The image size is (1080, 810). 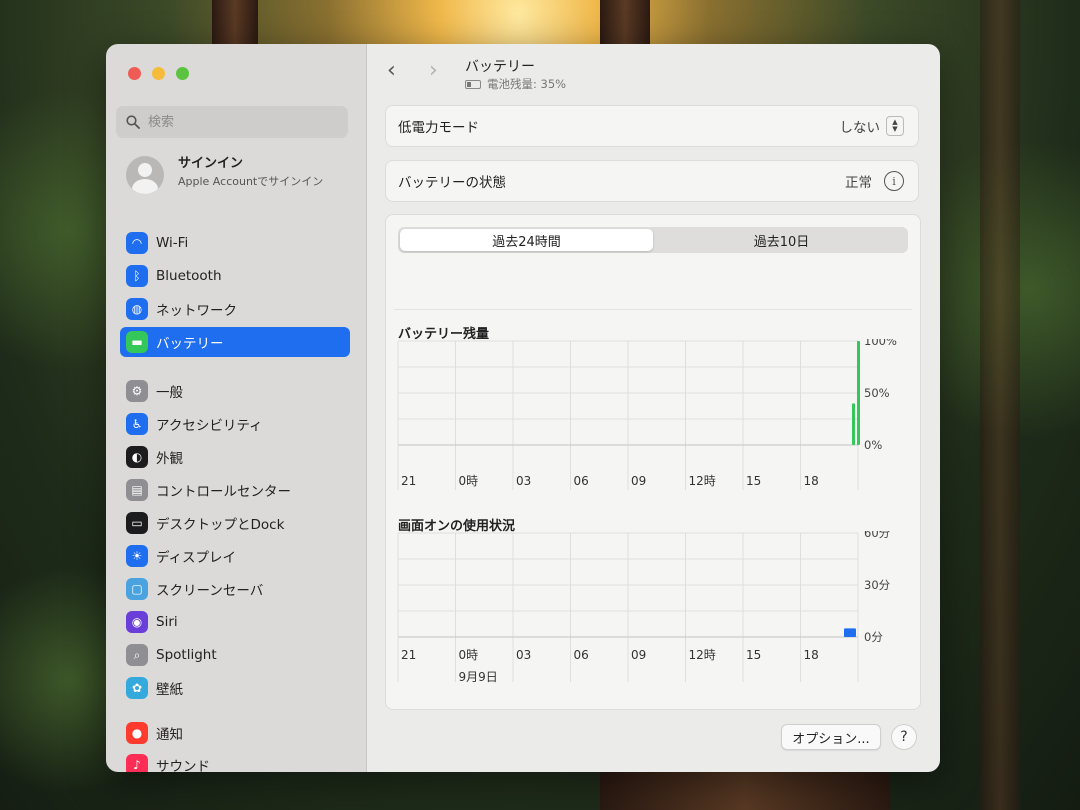 I want to click on sidebar-item: ◉ Siri, so click(x=235, y=622).